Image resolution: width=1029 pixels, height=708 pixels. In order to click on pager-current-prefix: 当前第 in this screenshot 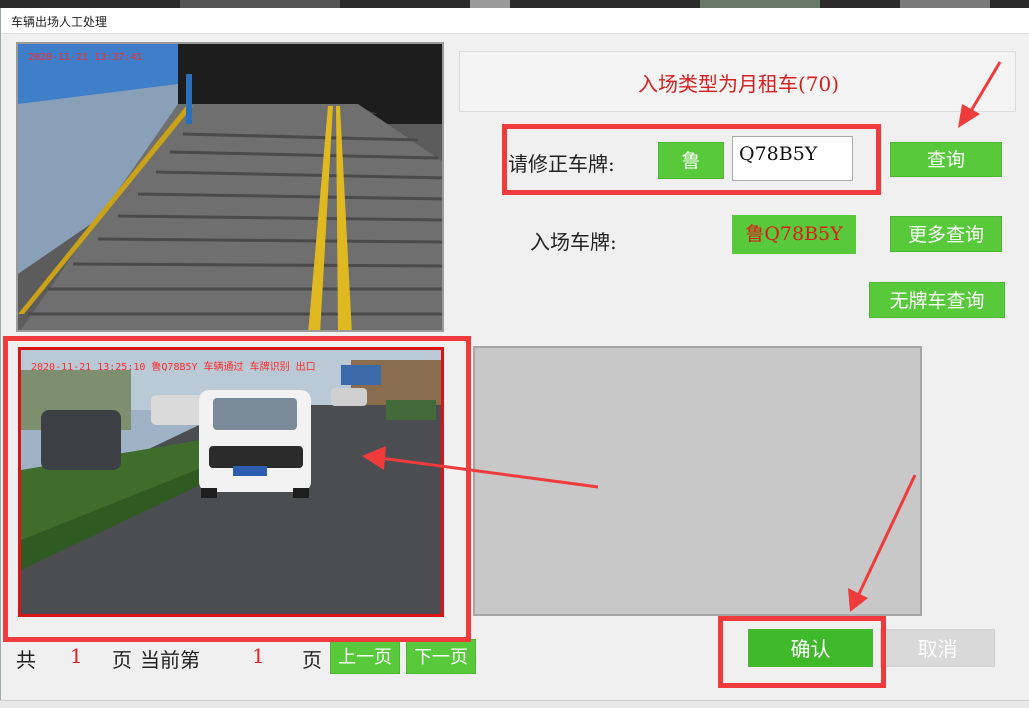, I will do `click(170, 660)`.